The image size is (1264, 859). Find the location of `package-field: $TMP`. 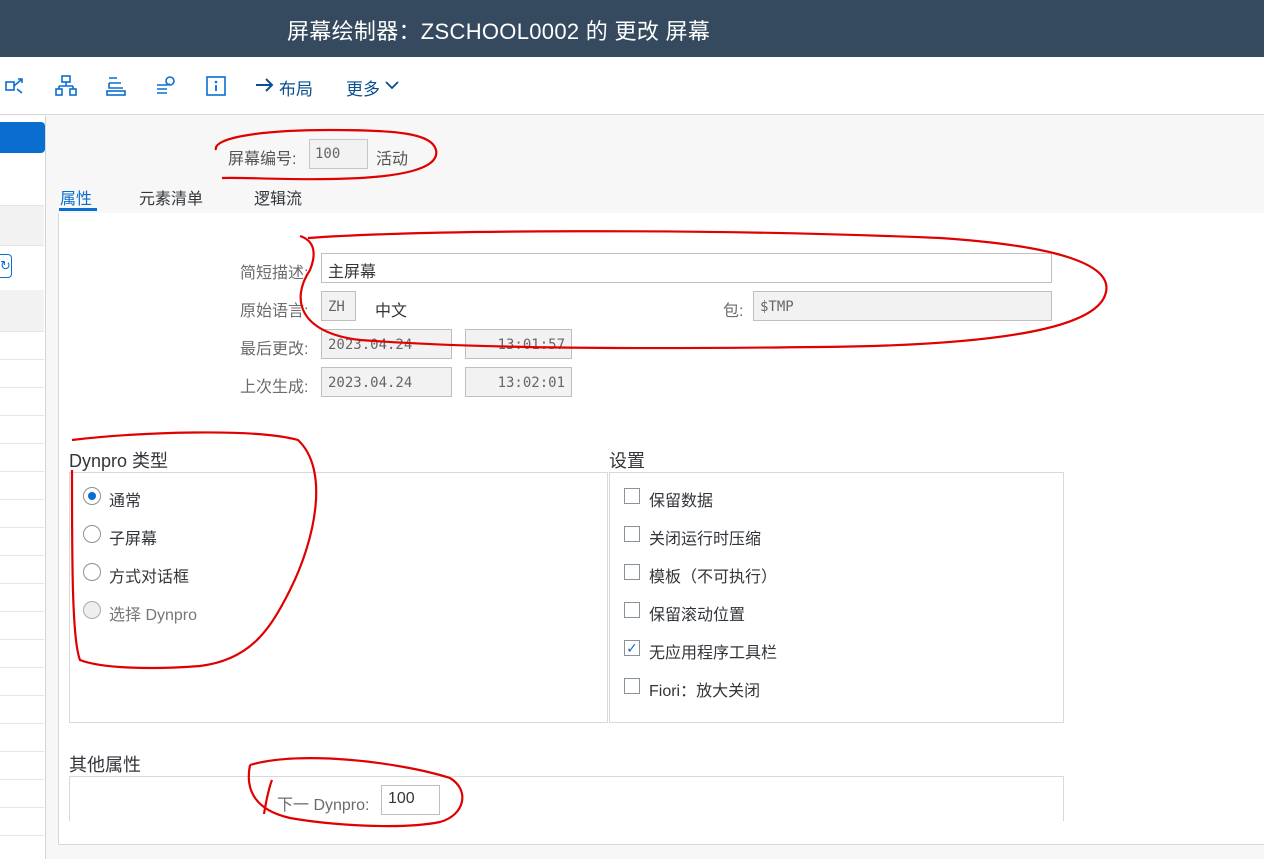

package-field: $TMP is located at coordinates (902, 306).